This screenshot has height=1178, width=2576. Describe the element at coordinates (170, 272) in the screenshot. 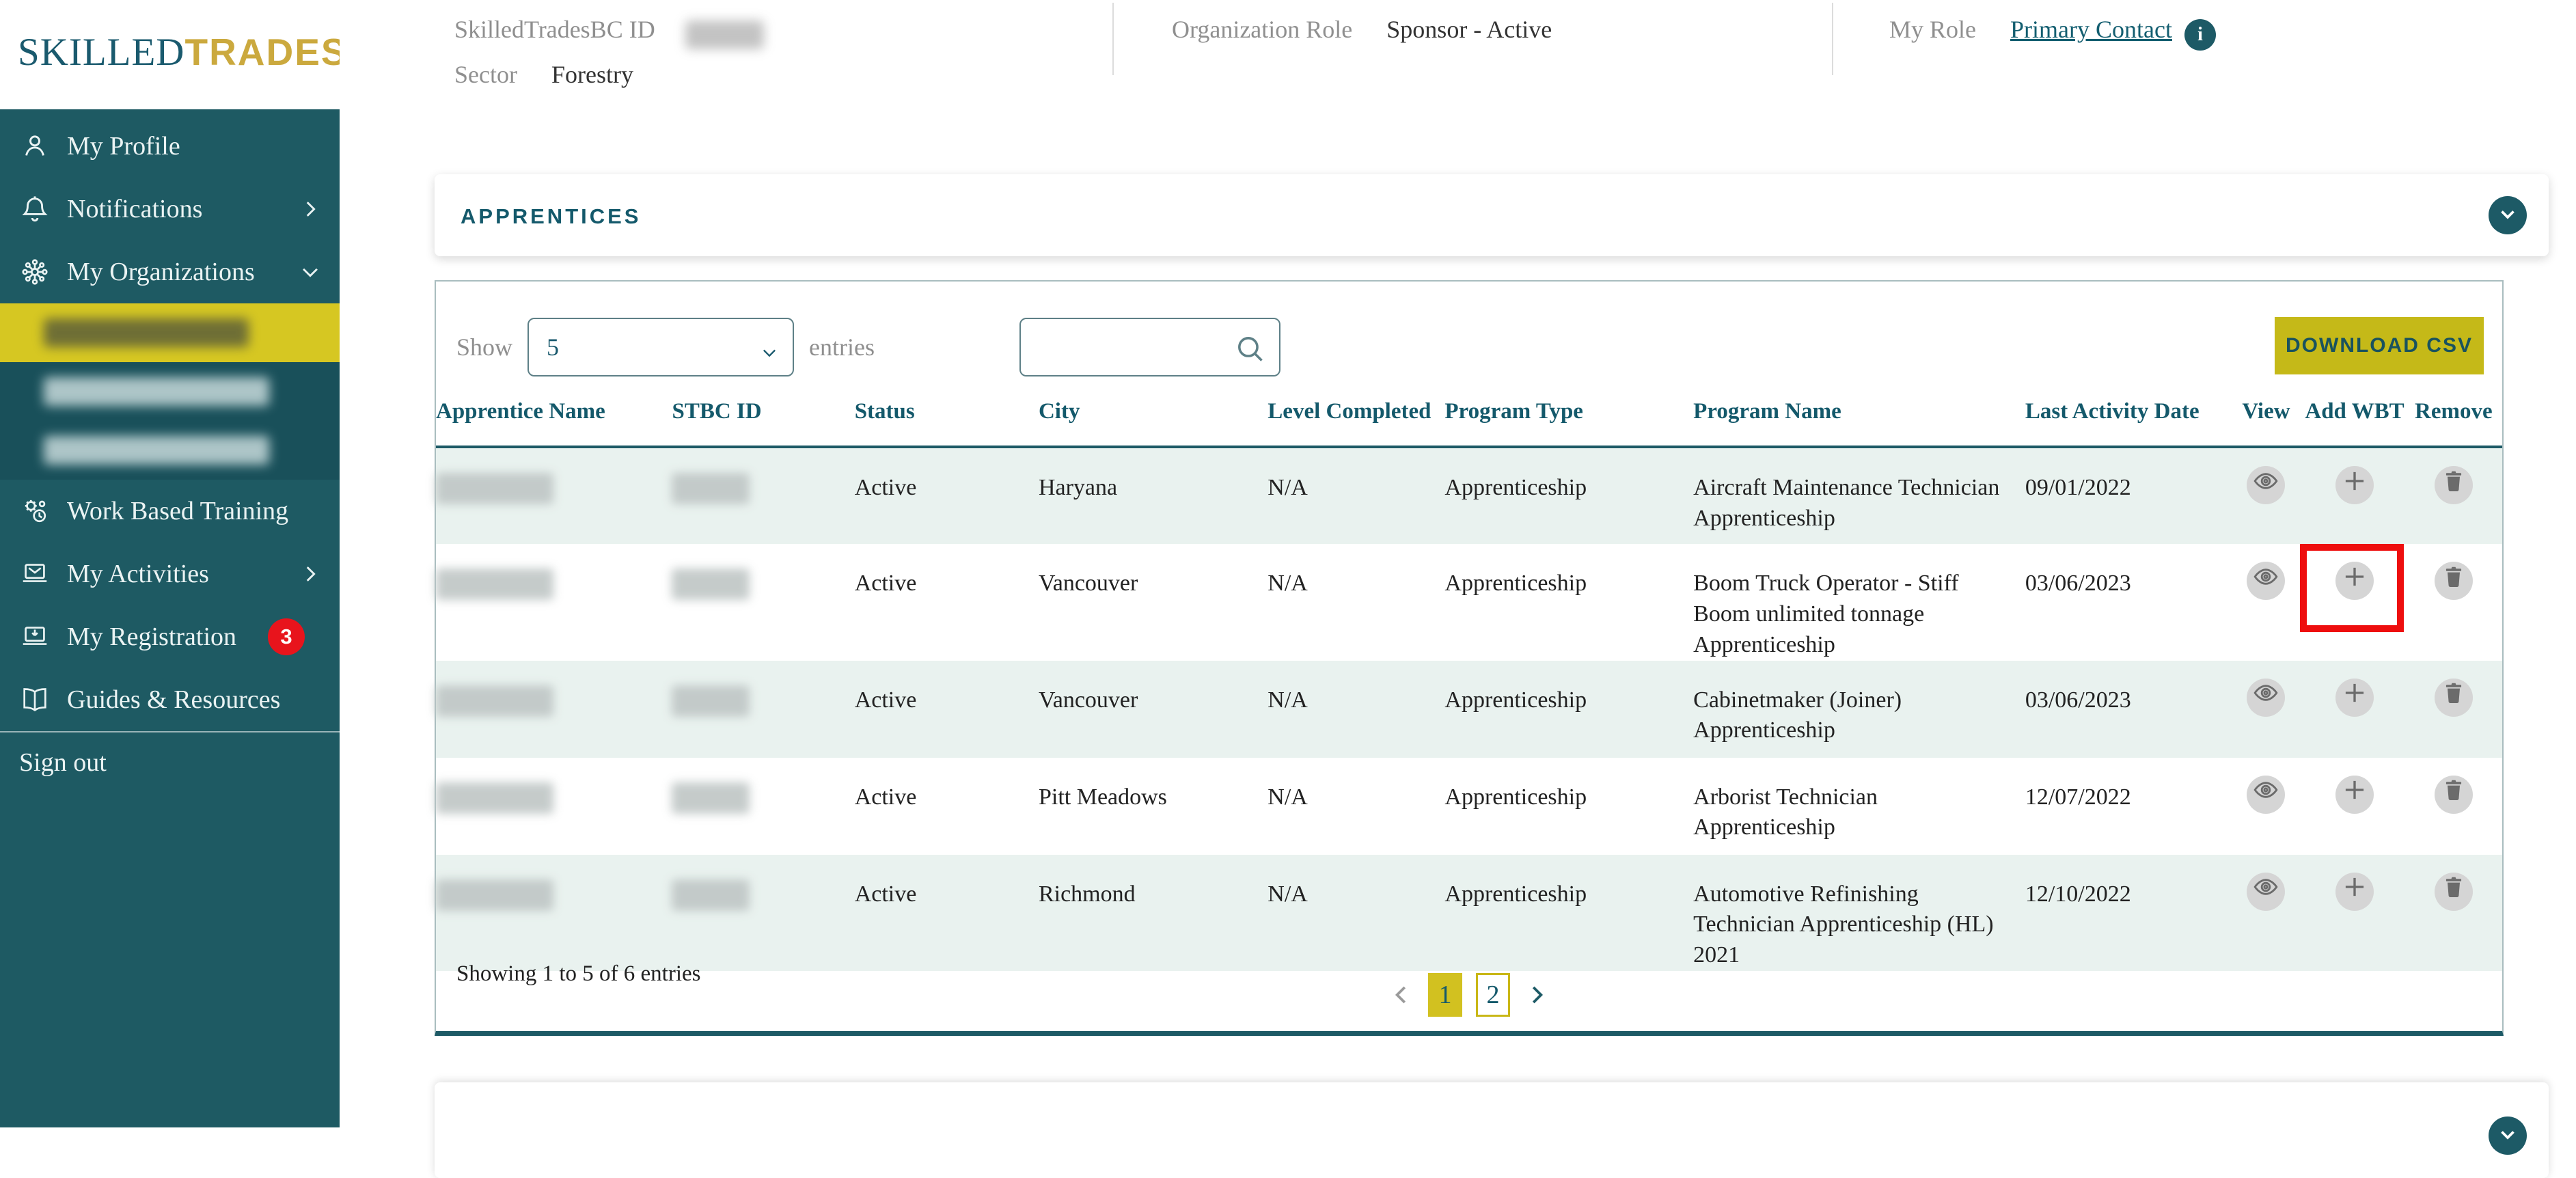

I see `sidebar-item-my-organizations: My Organizations` at that location.